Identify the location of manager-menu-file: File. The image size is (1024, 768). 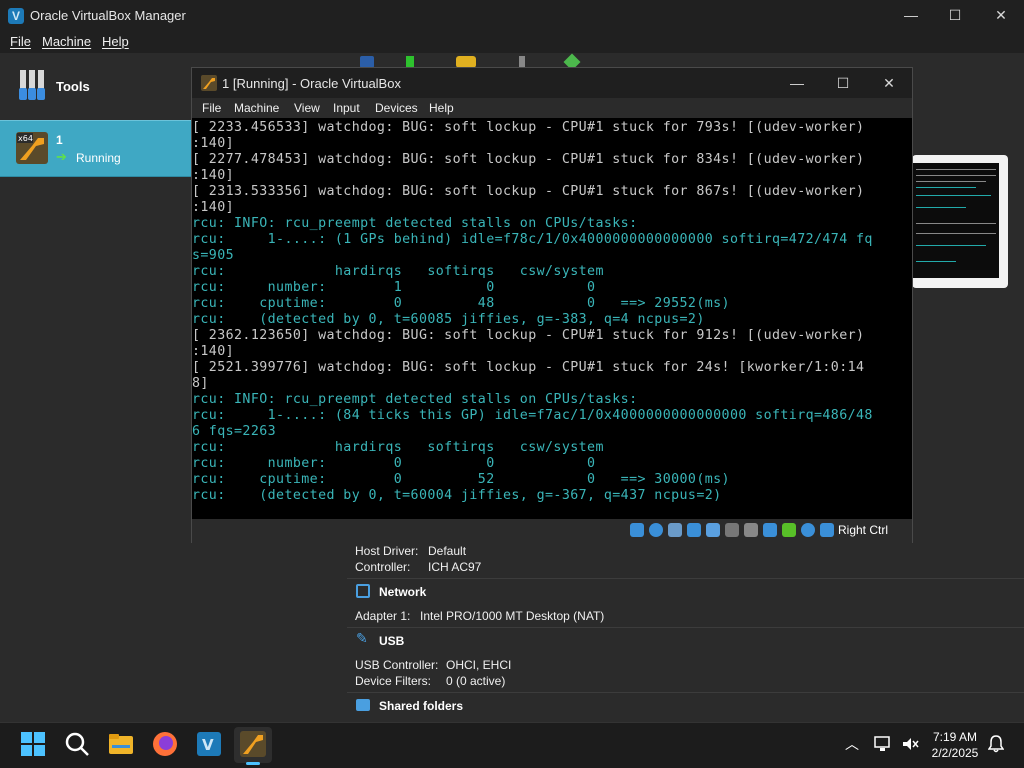
(20, 41).